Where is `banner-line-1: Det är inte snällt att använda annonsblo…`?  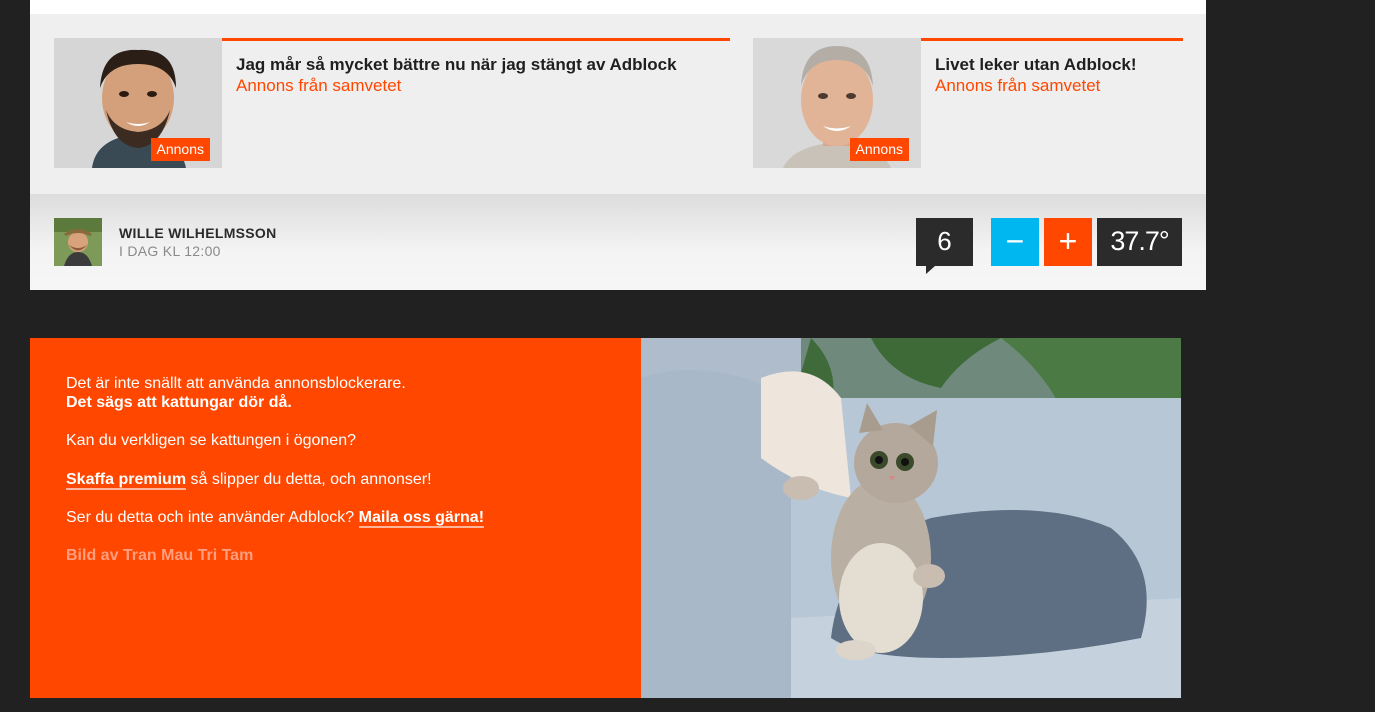 banner-line-1: Det är inte snällt att använda annonsblo… is located at coordinates (236, 383).